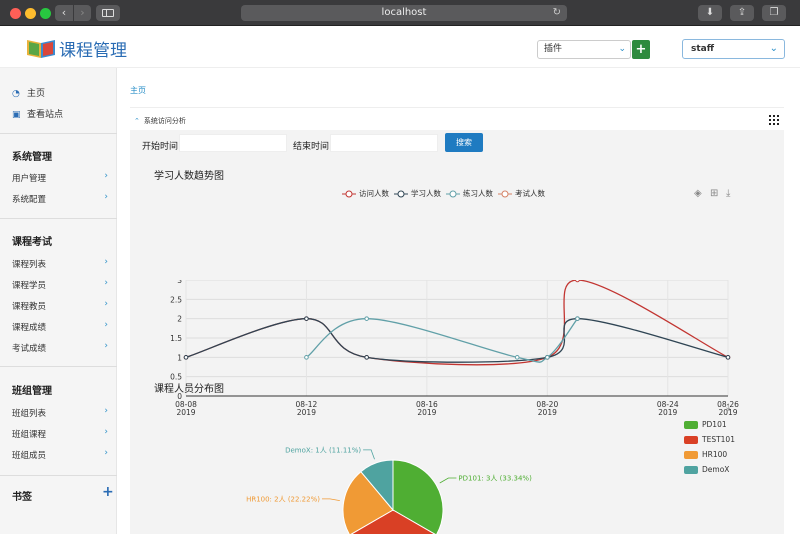  I want to click on close-window-button, so click(15, 13).